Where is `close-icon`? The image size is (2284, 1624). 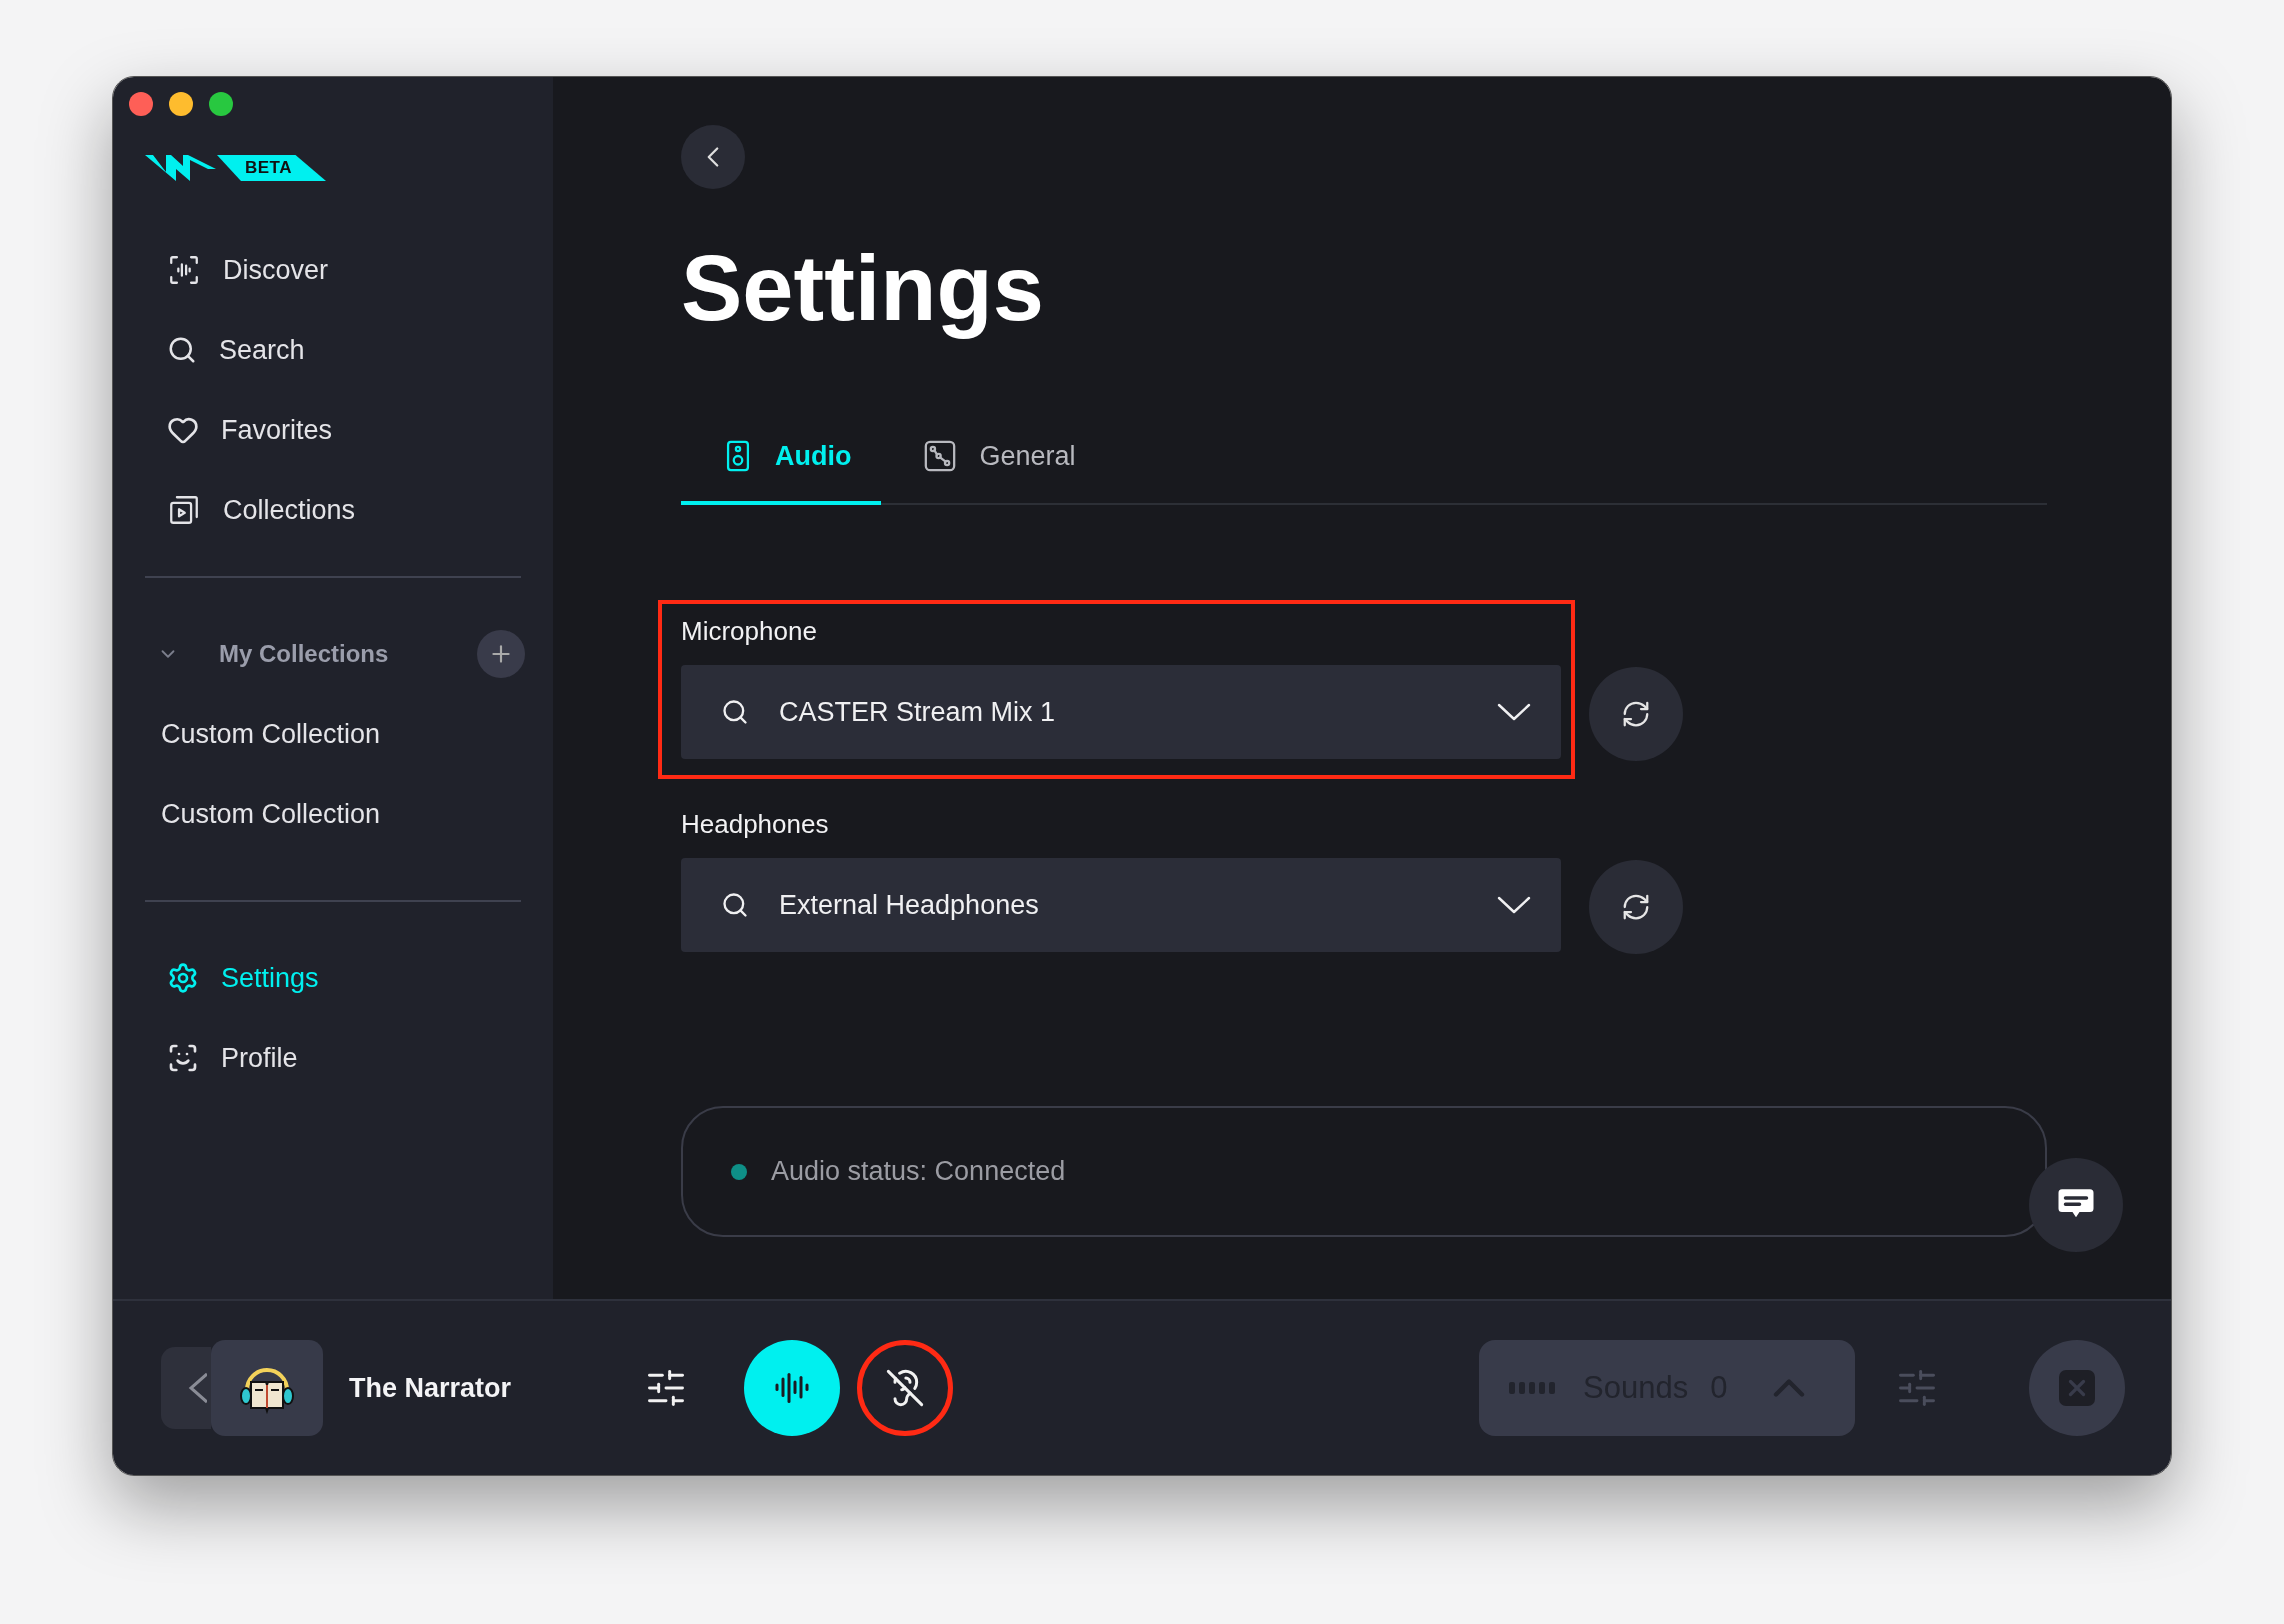
close-icon is located at coordinates (2077, 1388).